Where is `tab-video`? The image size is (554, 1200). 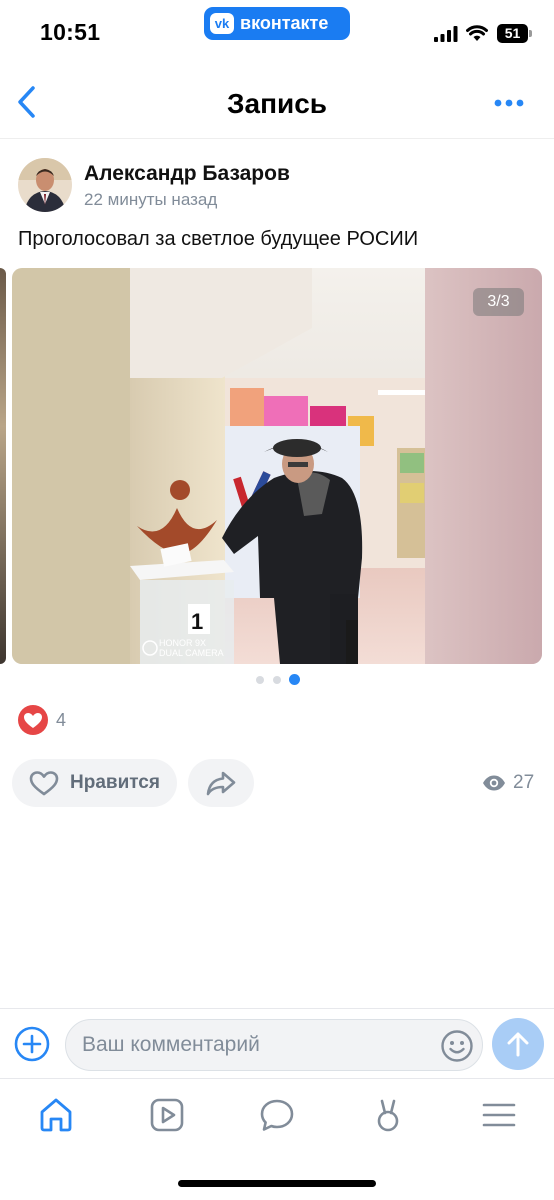 tab-video is located at coordinates (167, 1115).